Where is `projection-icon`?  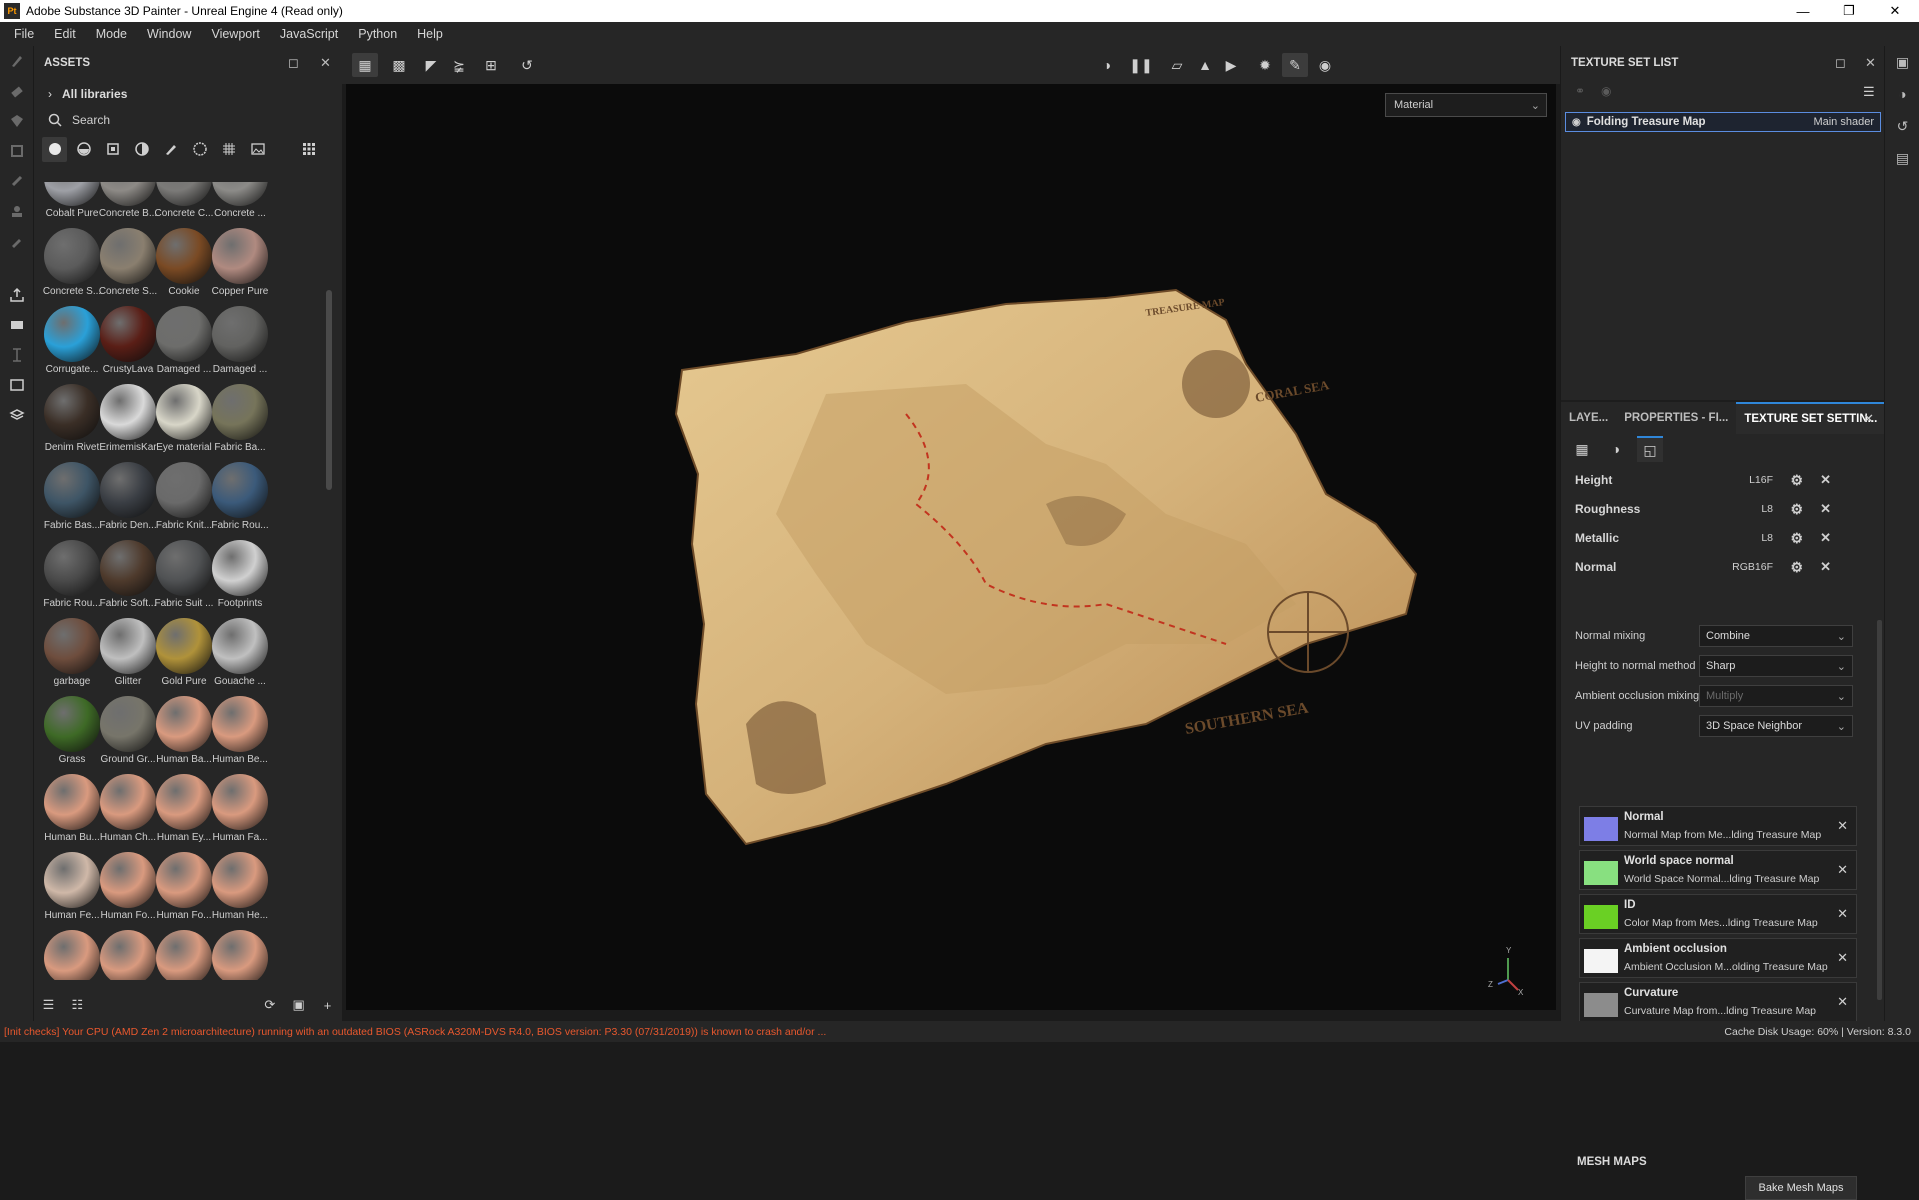
projection-icon is located at coordinates (17, 121).